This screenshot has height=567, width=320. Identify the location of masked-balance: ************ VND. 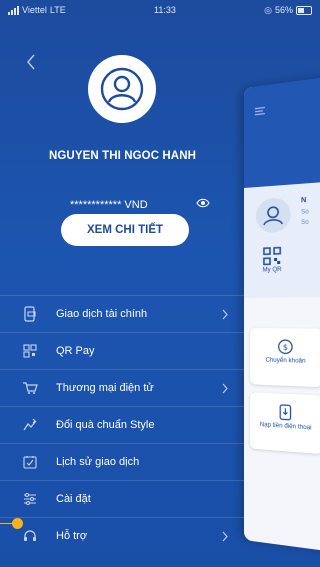
(109, 205).